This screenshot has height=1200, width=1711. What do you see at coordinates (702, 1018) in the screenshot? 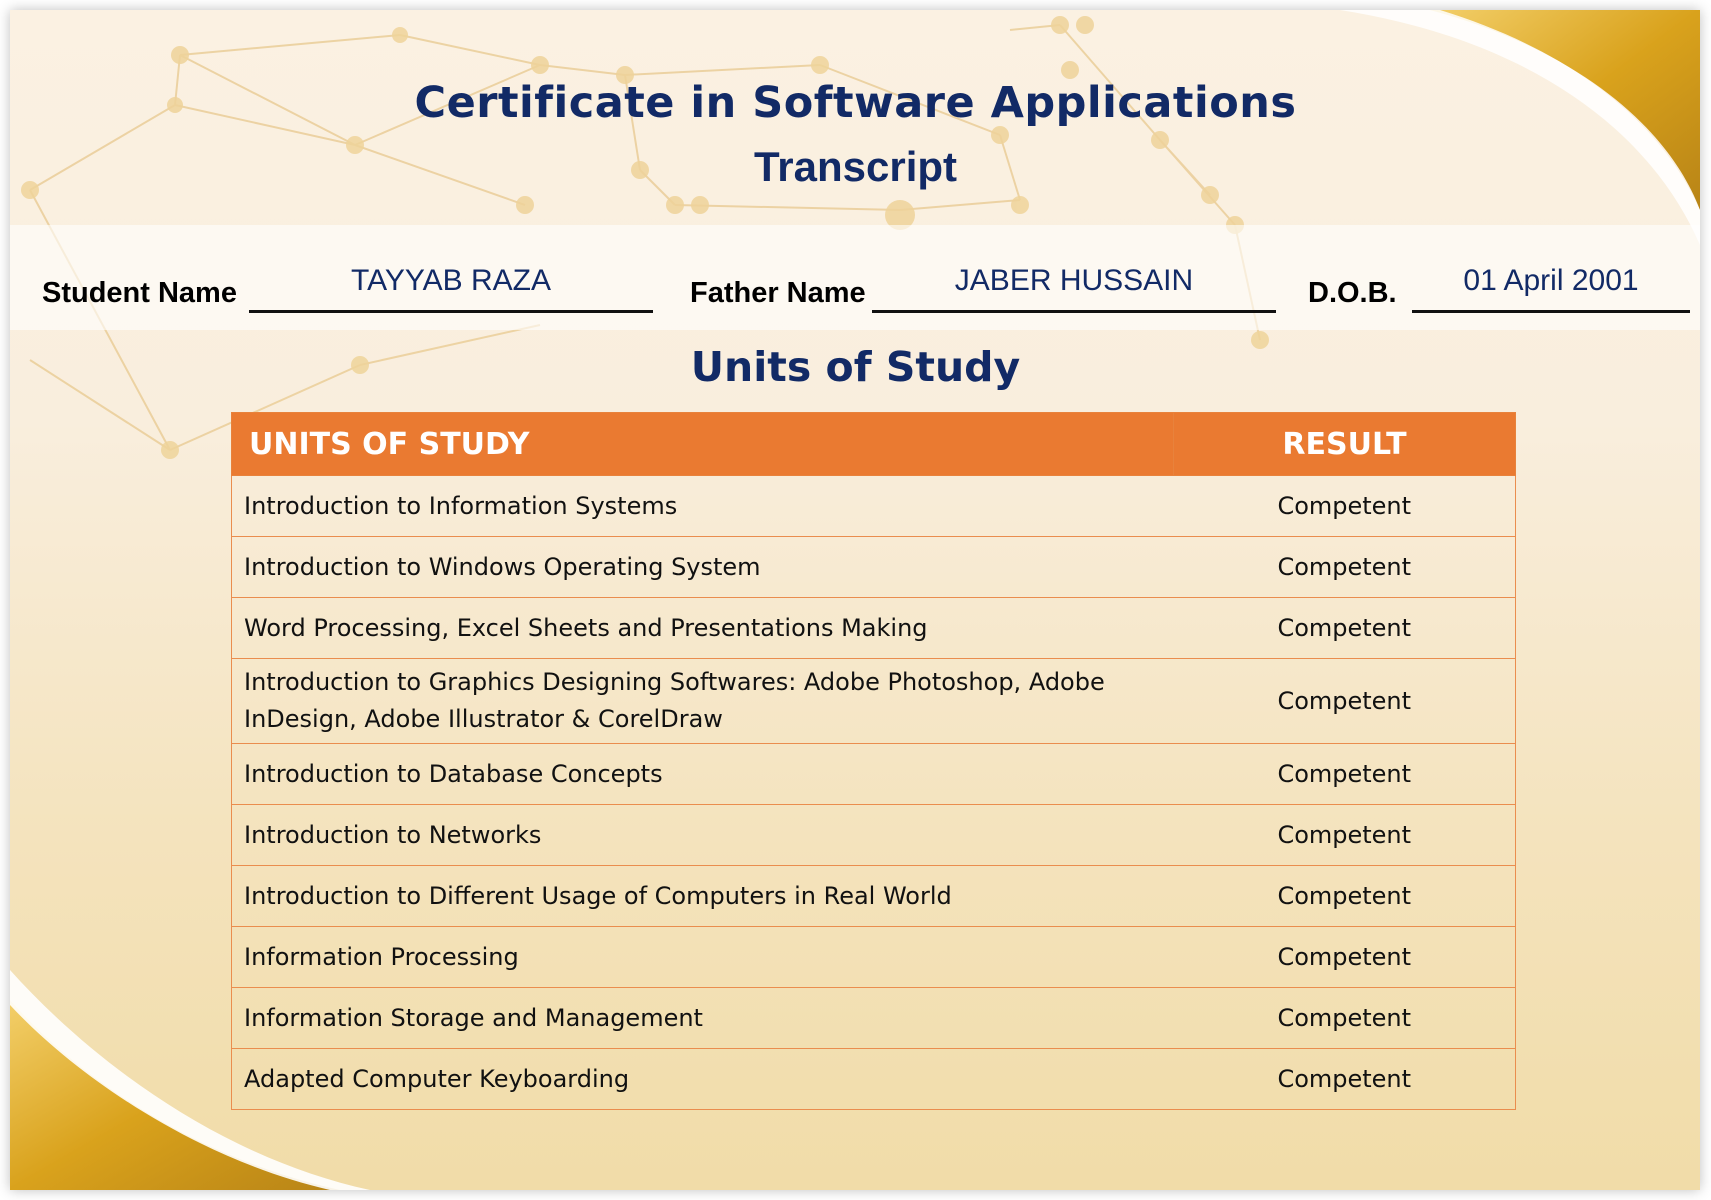
I see `unit-name: Information Storage and Management` at bounding box center [702, 1018].